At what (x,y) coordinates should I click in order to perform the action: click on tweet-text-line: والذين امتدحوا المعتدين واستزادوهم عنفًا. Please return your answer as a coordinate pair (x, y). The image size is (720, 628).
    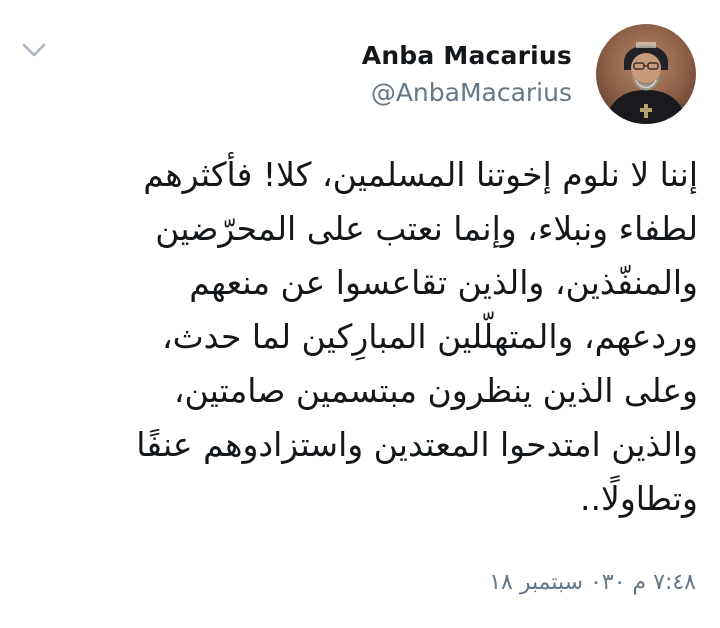
    Looking at the image, I should click on (417, 444).